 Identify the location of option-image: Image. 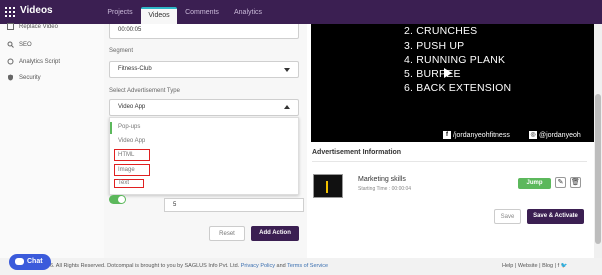
(126, 170).